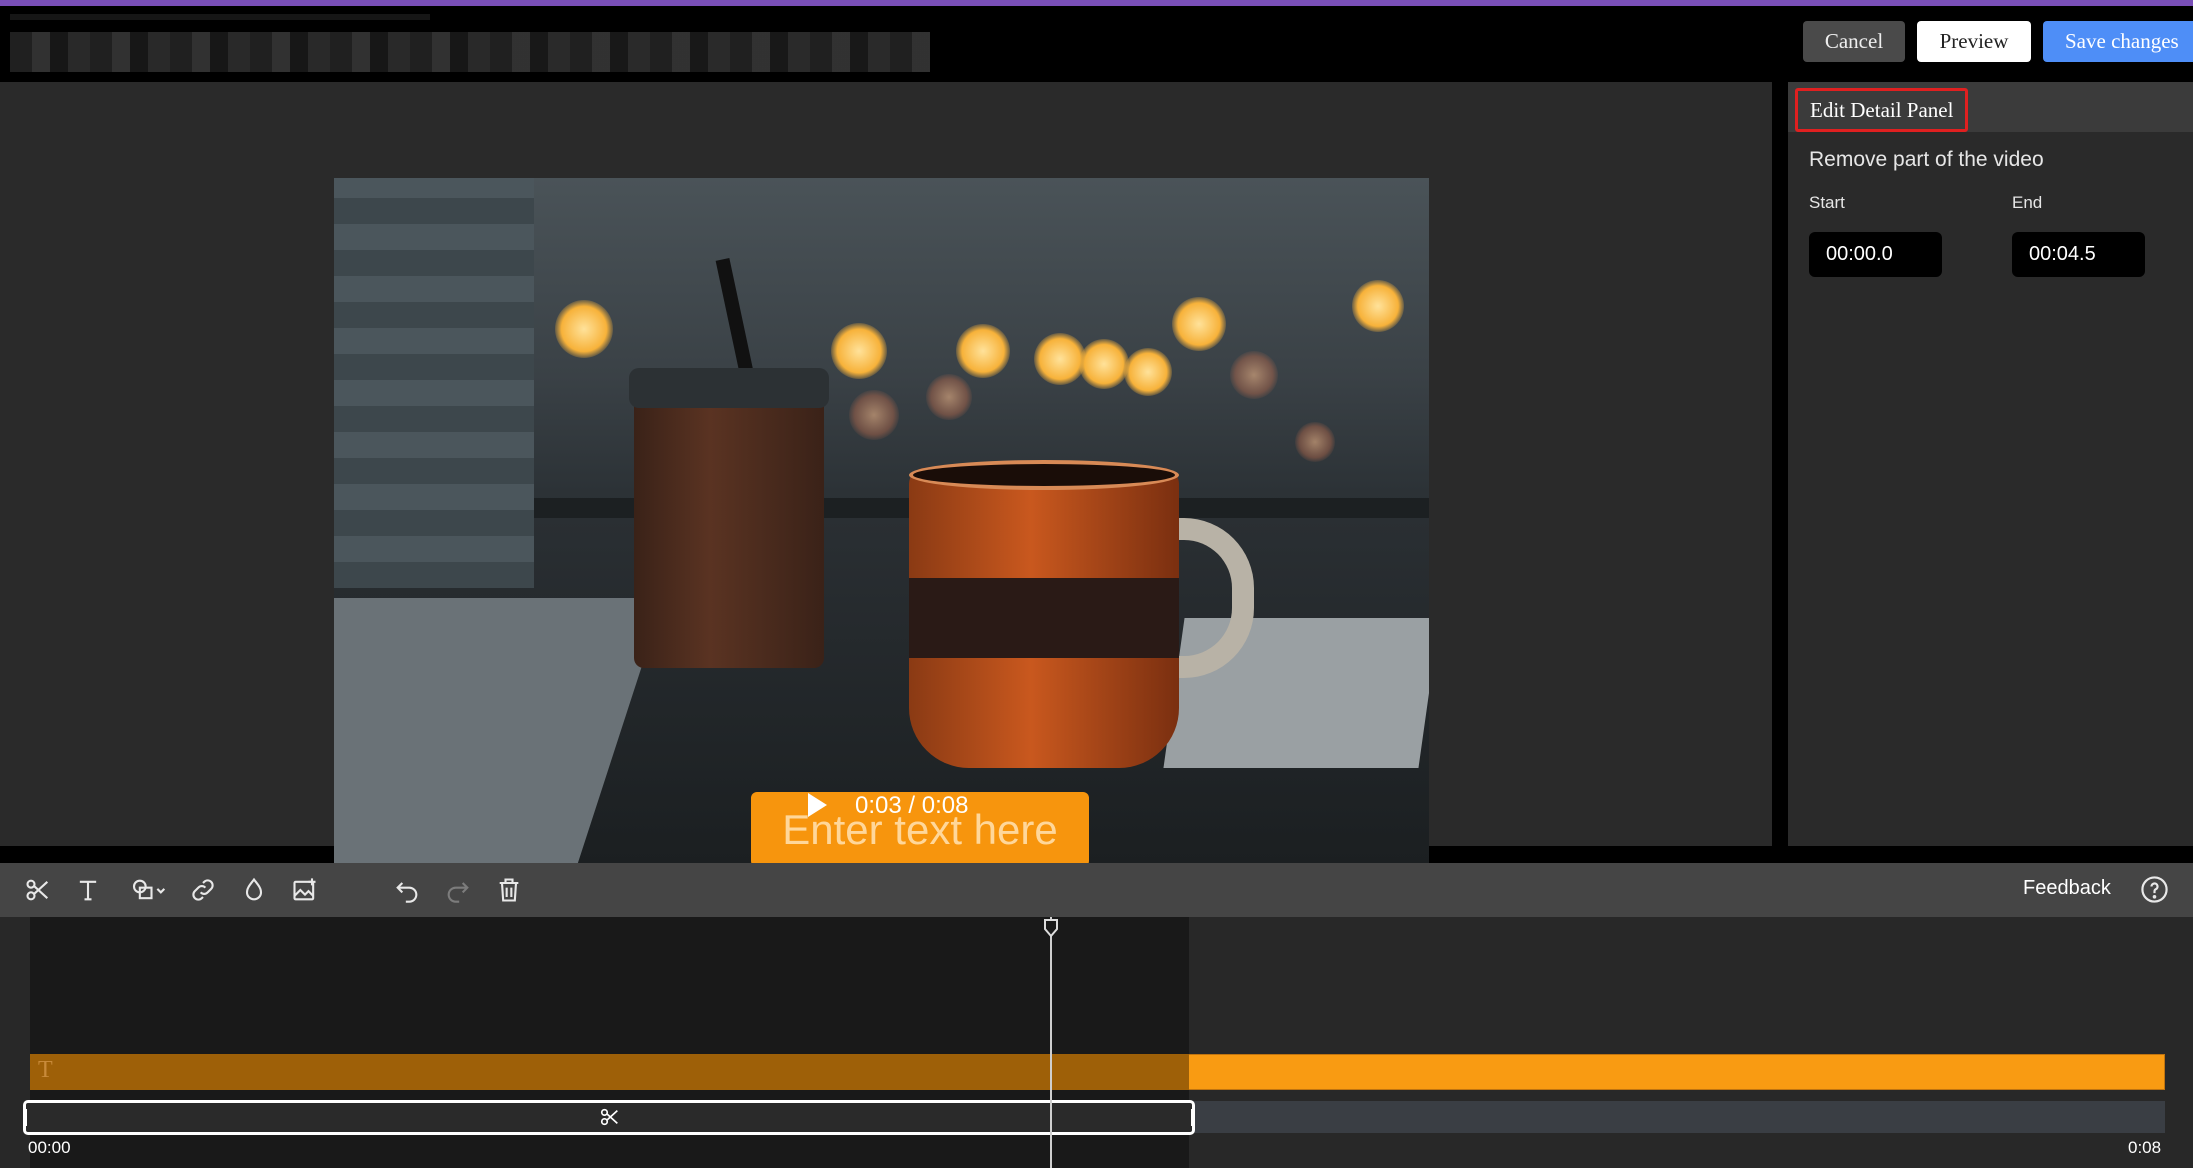 This screenshot has width=2193, height=1168. I want to click on trim-handle-right, so click(1192, 1117).